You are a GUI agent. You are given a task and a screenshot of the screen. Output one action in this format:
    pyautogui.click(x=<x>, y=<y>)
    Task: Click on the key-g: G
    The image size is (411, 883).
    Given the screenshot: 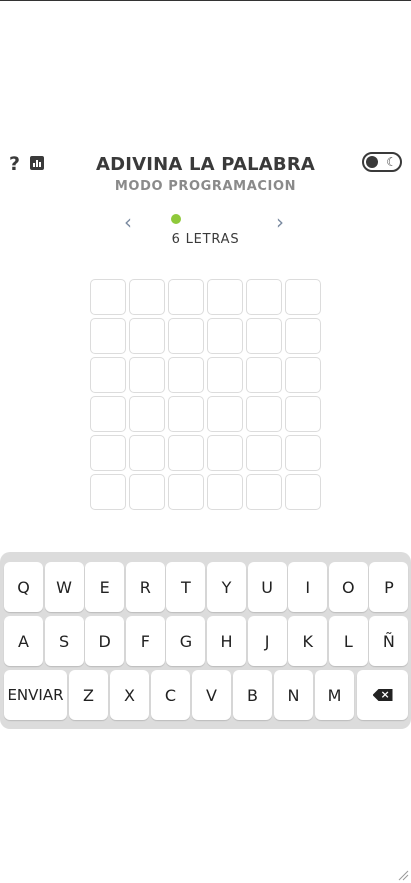 What is the action you would take?
    pyautogui.click(x=186, y=641)
    